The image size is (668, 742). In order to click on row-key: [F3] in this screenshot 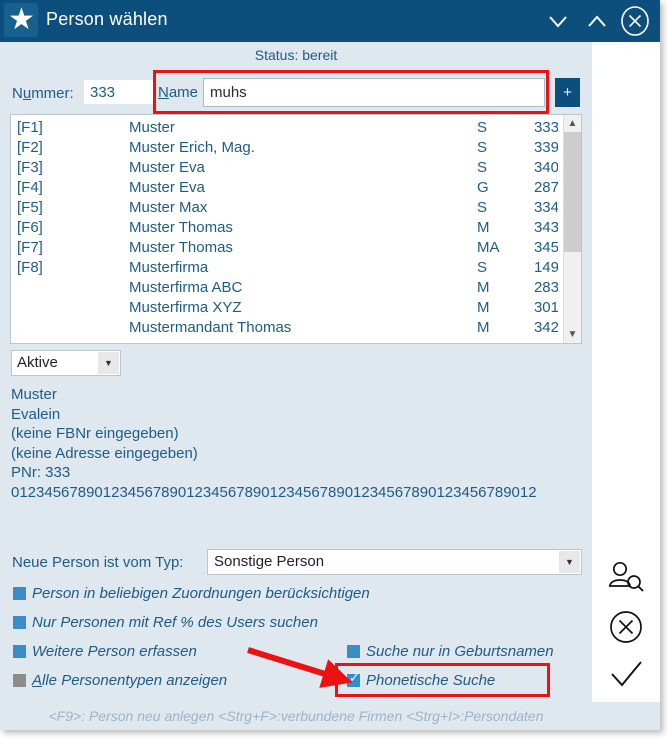, I will do `click(30, 167)`.